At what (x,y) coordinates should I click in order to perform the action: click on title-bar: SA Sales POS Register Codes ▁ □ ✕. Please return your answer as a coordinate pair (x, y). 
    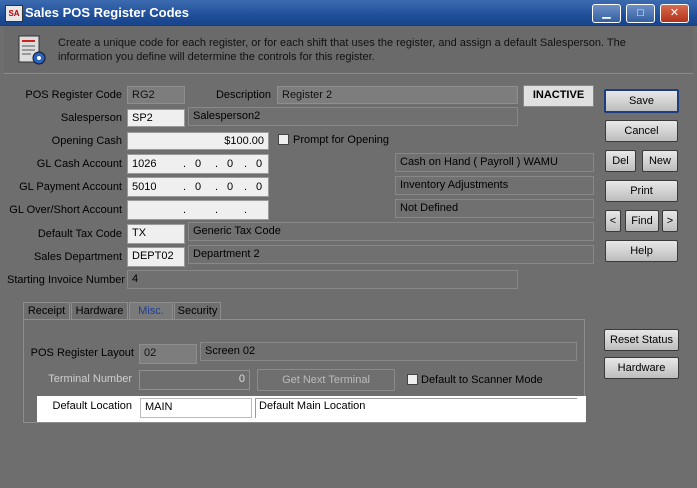
    Looking at the image, I should click on (348, 13).